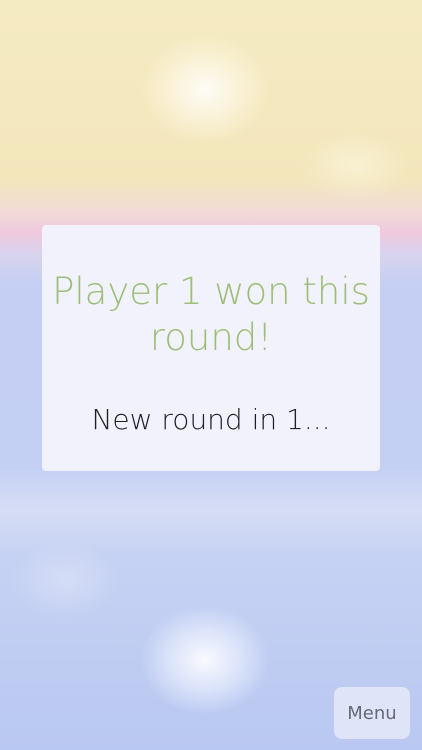  Describe the element at coordinates (355, 165) in the screenshot. I see `top-zone-highlight` at that location.